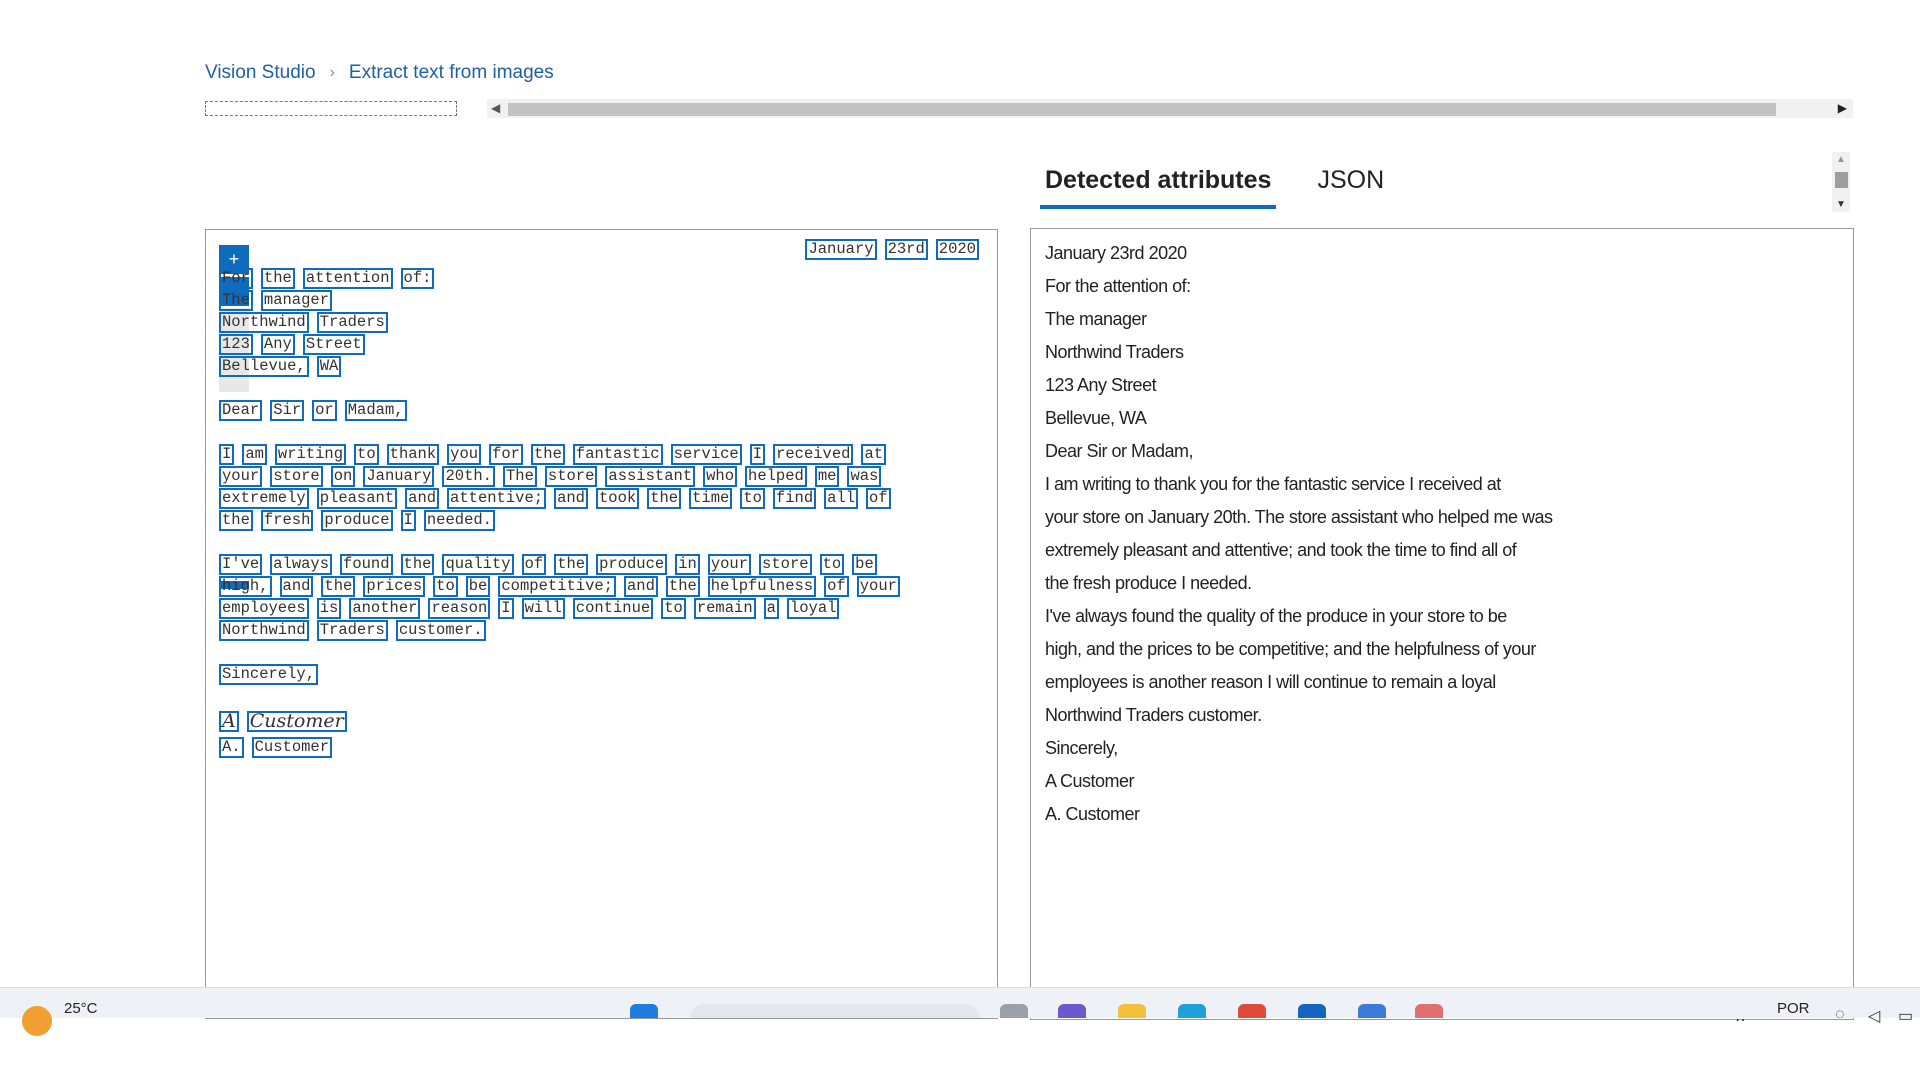 This screenshot has width=1920, height=1080. Describe the element at coordinates (459, 608) in the screenshot. I see `word-box: reason` at that location.